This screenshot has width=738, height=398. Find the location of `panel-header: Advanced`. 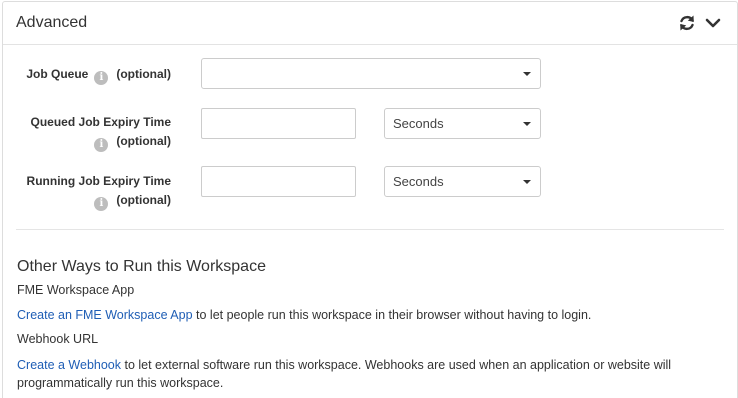

panel-header: Advanced is located at coordinates (370, 23).